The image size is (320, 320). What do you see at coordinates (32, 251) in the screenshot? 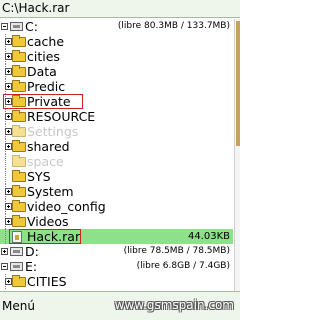
I see `drive-d-label: D:` at bounding box center [32, 251].